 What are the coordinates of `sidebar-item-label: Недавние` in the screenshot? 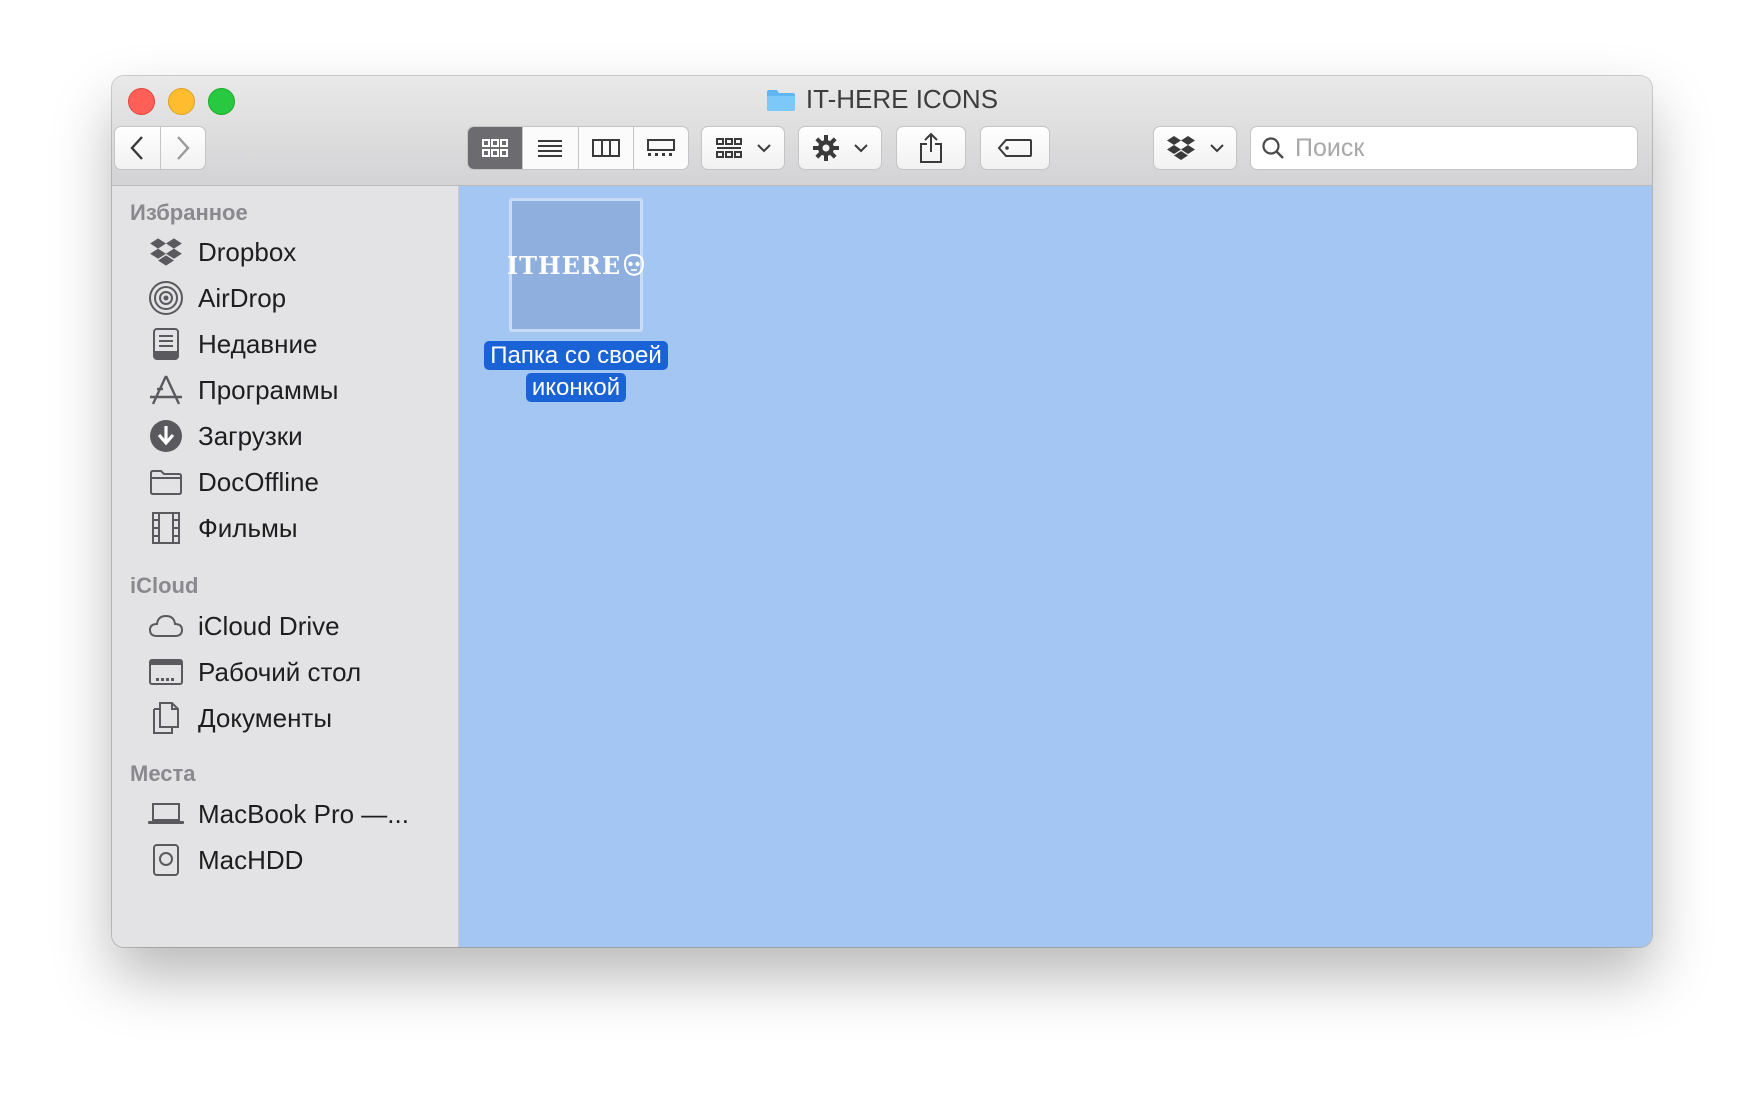 It's located at (258, 343).